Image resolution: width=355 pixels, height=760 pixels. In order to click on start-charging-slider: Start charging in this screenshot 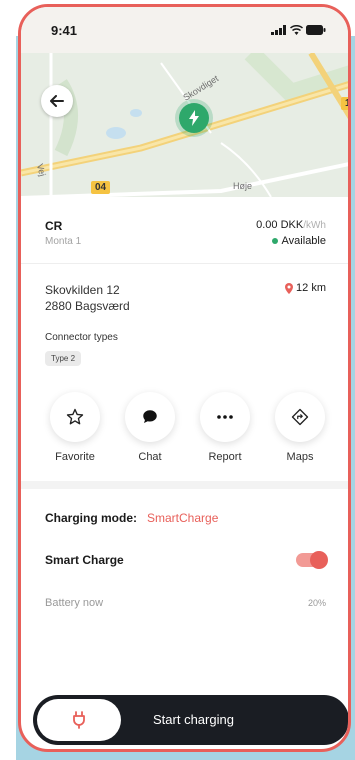, I will do `click(190, 720)`.